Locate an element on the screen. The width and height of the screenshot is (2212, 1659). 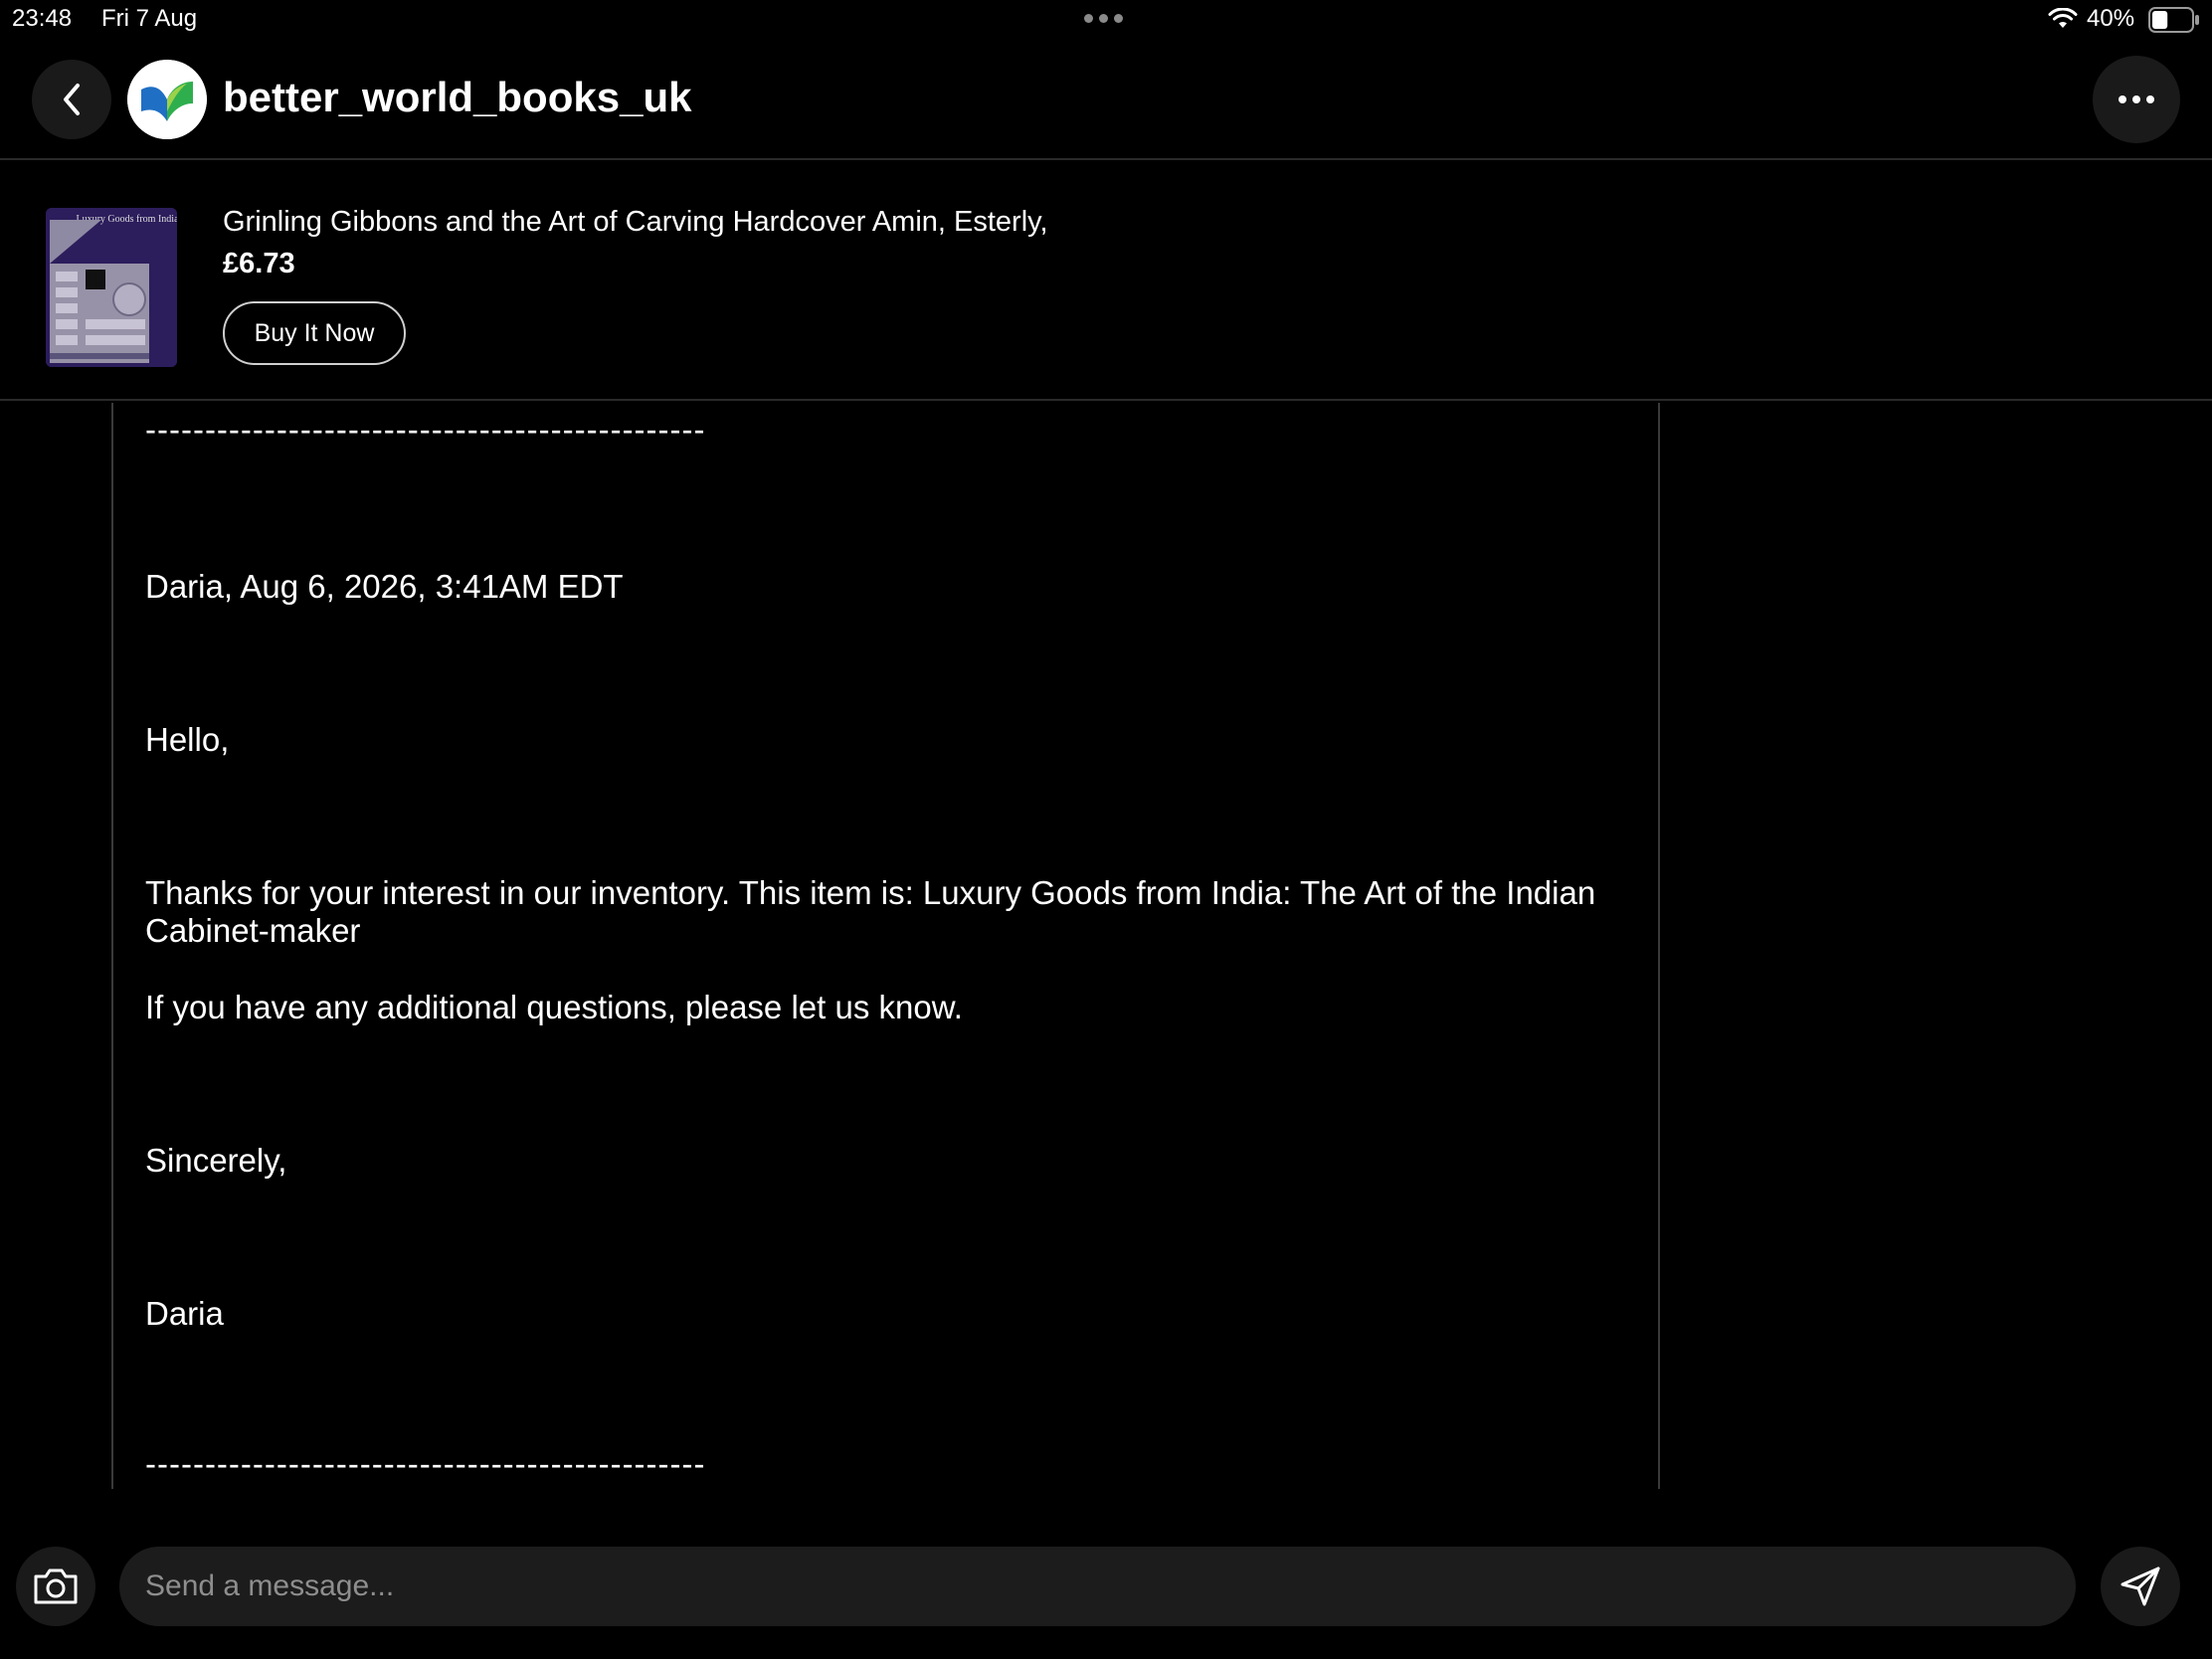
conversation-header: better_world_books_uk is located at coordinates (1106, 100).